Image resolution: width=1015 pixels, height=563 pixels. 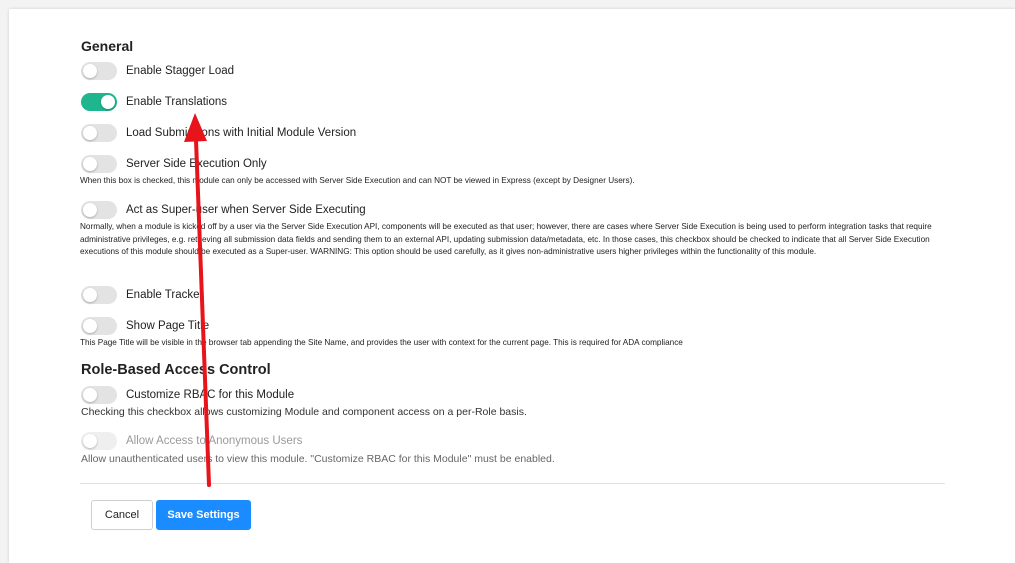 I want to click on super-user-toggle, so click(x=99, y=210).